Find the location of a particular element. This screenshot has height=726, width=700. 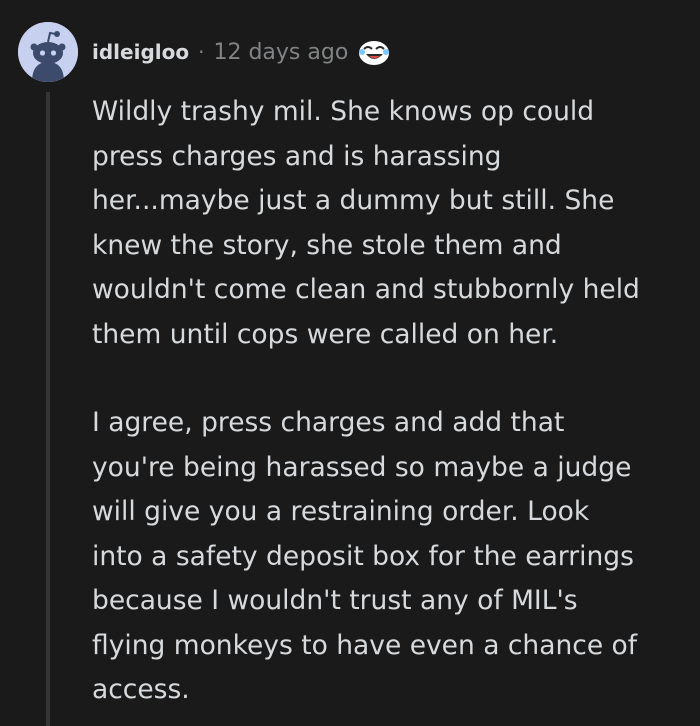

thread-collapse-line is located at coordinates (48, 409).